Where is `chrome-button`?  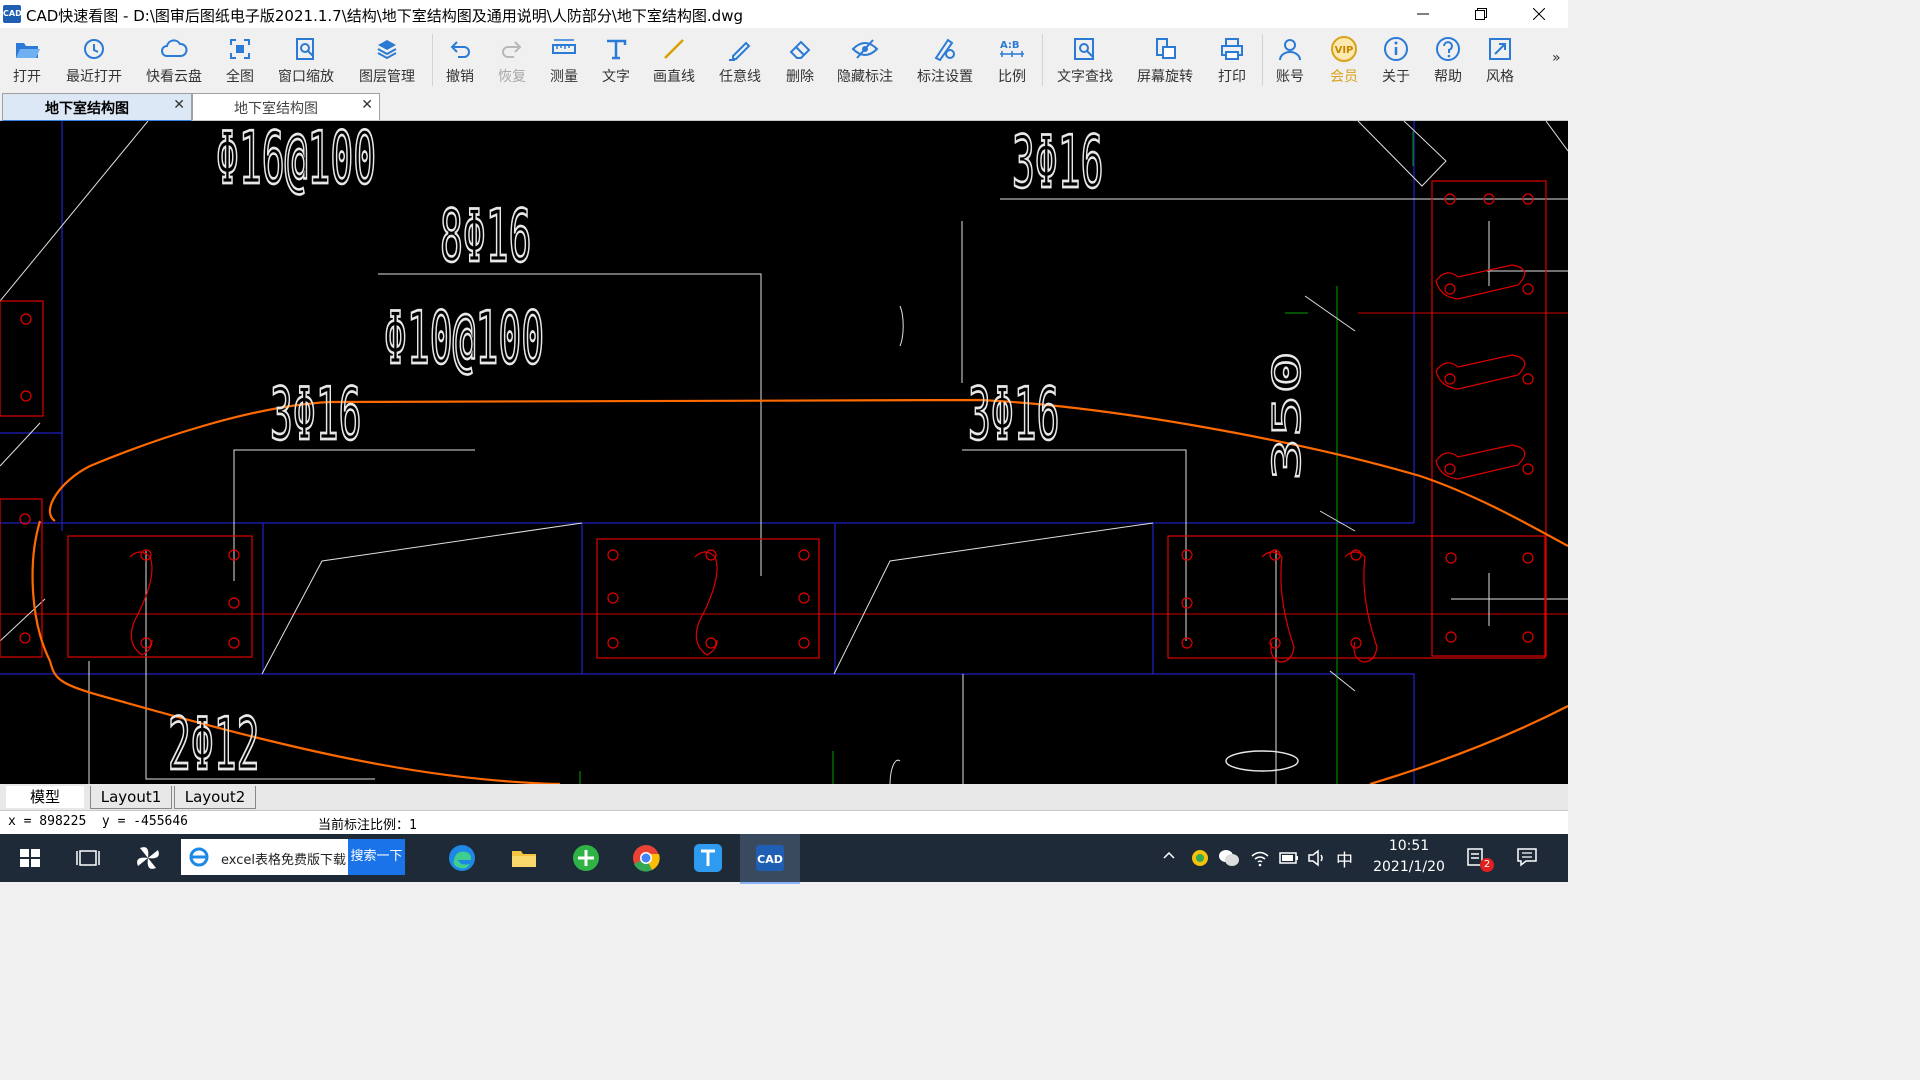 chrome-button is located at coordinates (646, 858).